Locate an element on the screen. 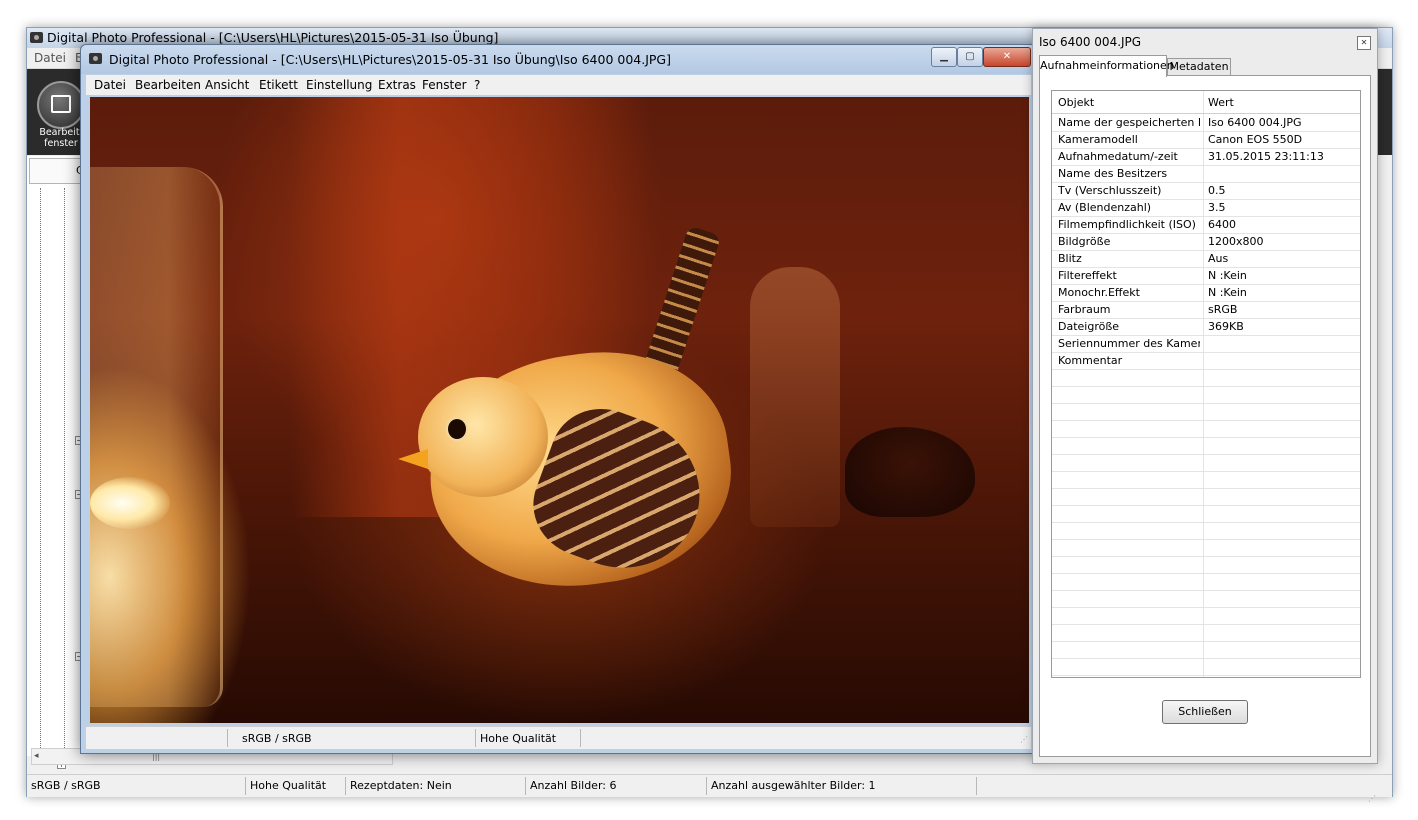 Image resolution: width=1418 pixels, height=820 pixels. info-dialog-title: Iso 6400 004.JPG is located at coordinates (1090, 42).